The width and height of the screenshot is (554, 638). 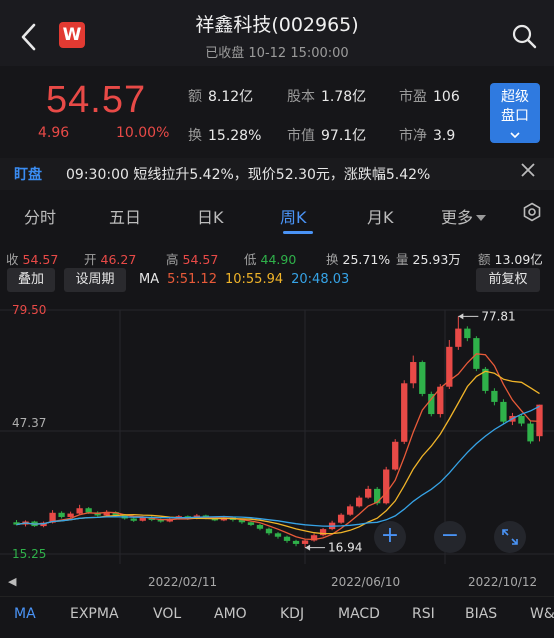 What do you see at coordinates (457, 217) in the screenshot?
I see `tab-more-label: 更多` at bounding box center [457, 217].